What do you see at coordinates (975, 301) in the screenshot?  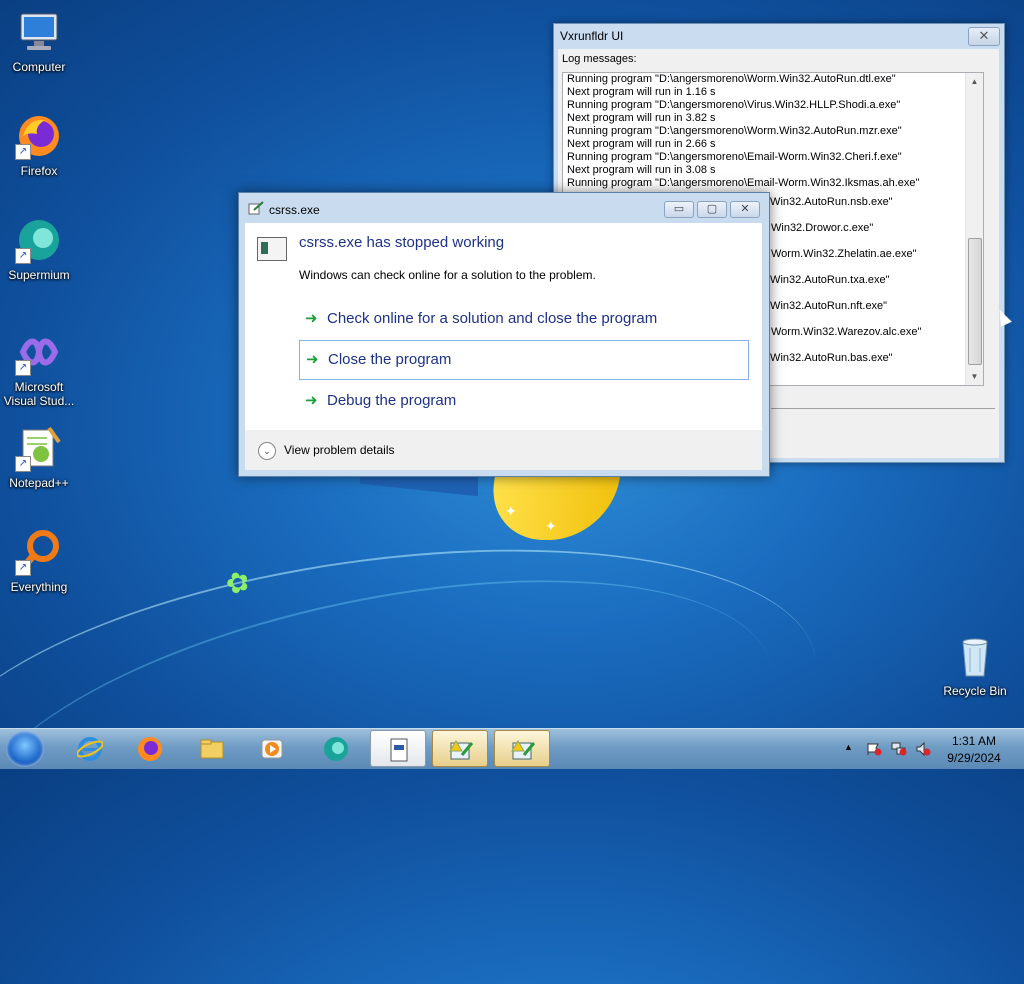 I see `scroll-thumb` at bounding box center [975, 301].